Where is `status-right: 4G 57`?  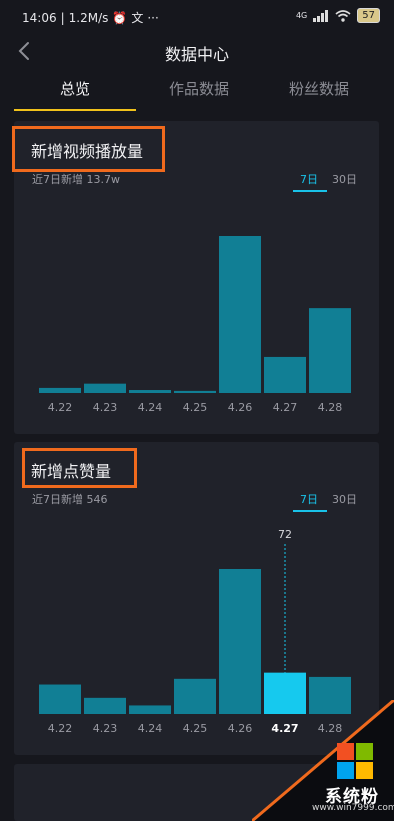 status-right: 4G 57 is located at coordinates (338, 15).